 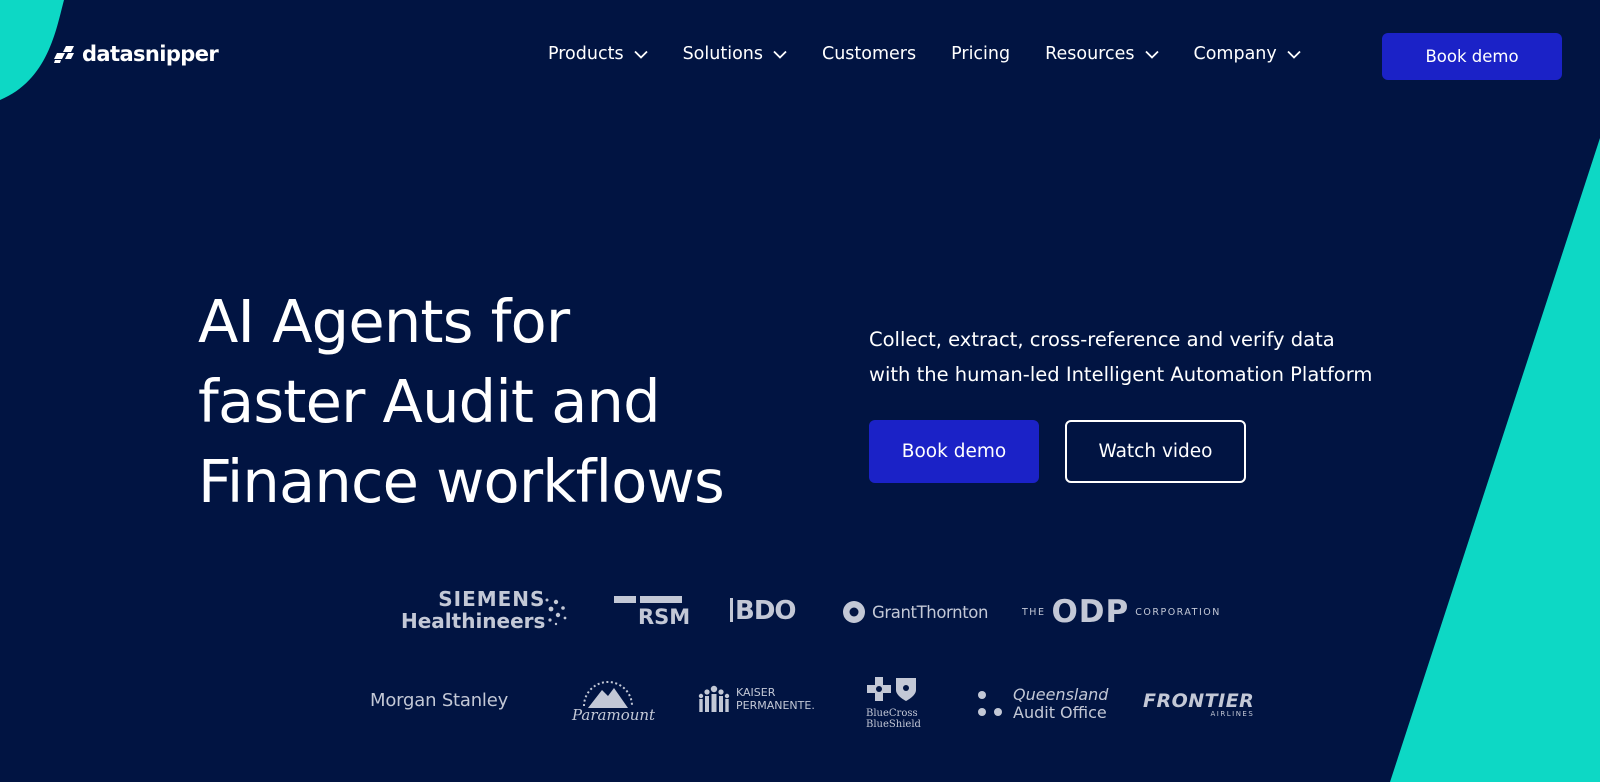 I want to click on hero-title-line: faster Audit and, so click(x=429, y=401).